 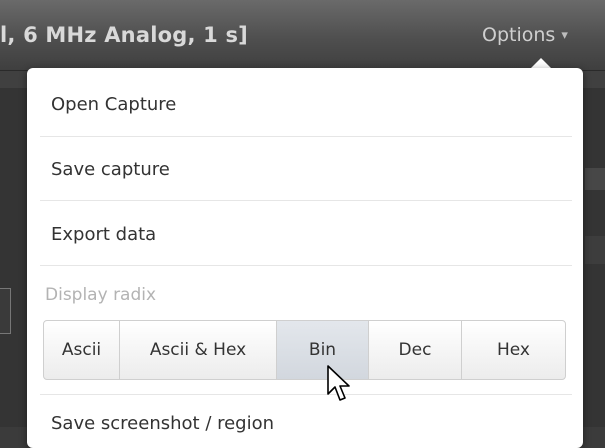 What do you see at coordinates (519, 35) in the screenshot?
I see `options-label: Options` at bounding box center [519, 35].